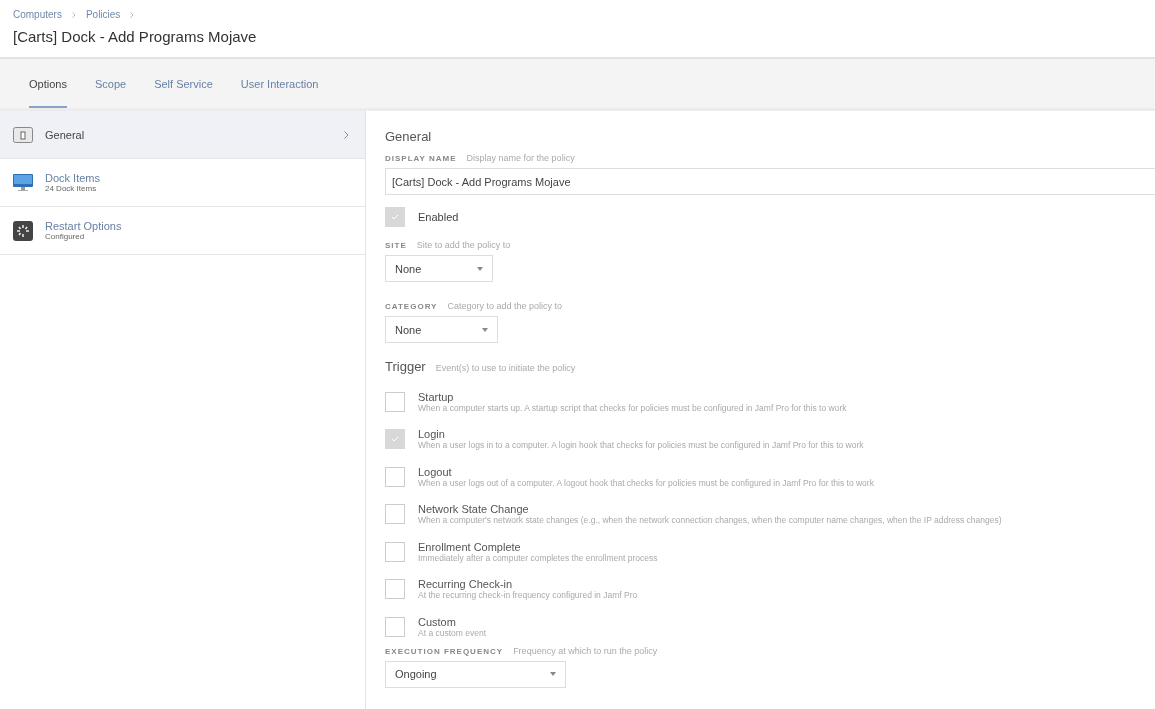  Describe the element at coordinates (646, 482) in the screenshot. I see `option-description: When a user logs out of a computer. A logout hook that checks for policies must be configured in Jamf Pro for this to work` at that location.